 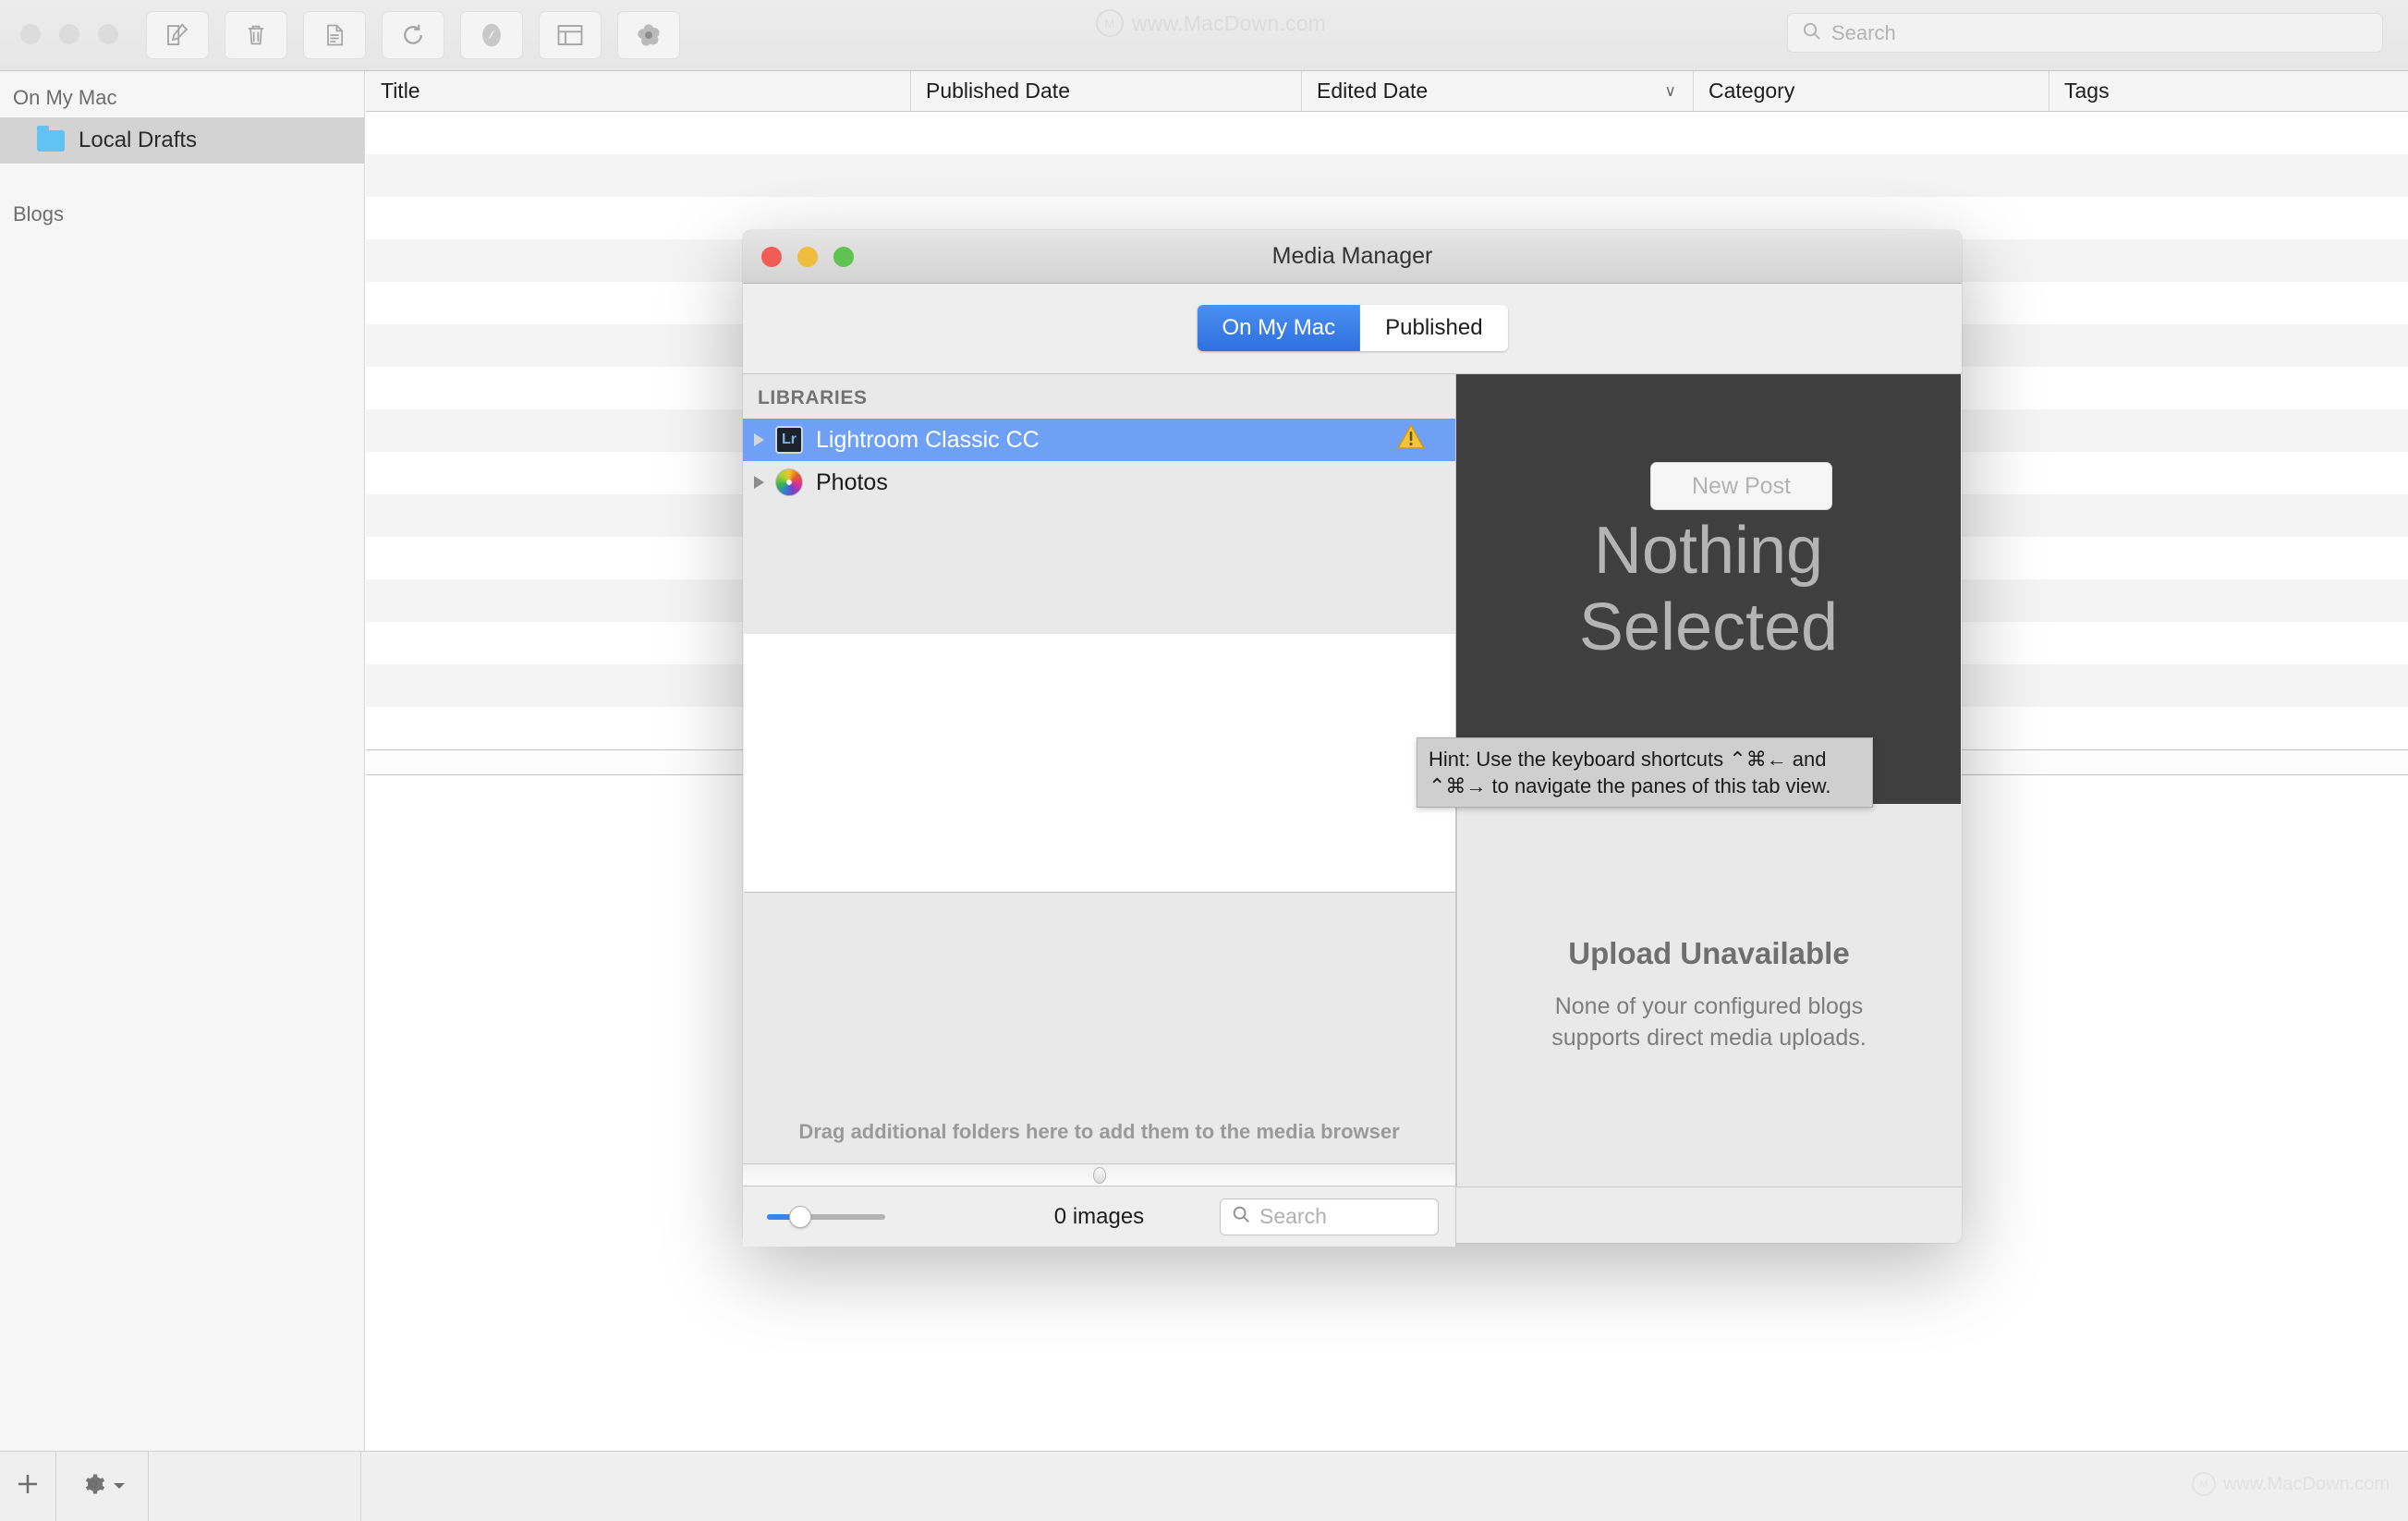 What do you see at coordinates (928, 440) in the screenshot?
I see `library-item-label: Lightroom Classic CC` at bounding box center [928, 440].